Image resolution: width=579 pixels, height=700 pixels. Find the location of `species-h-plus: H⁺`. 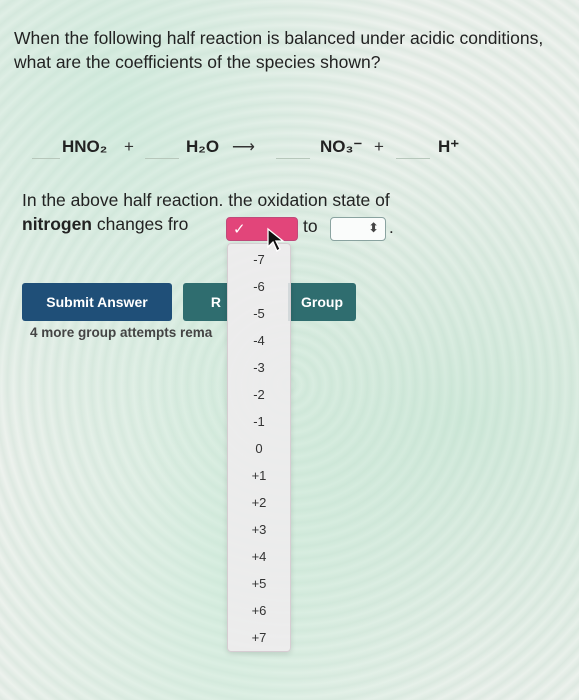

species-h-plus: H⁺ is located at coordinates (449, 146).